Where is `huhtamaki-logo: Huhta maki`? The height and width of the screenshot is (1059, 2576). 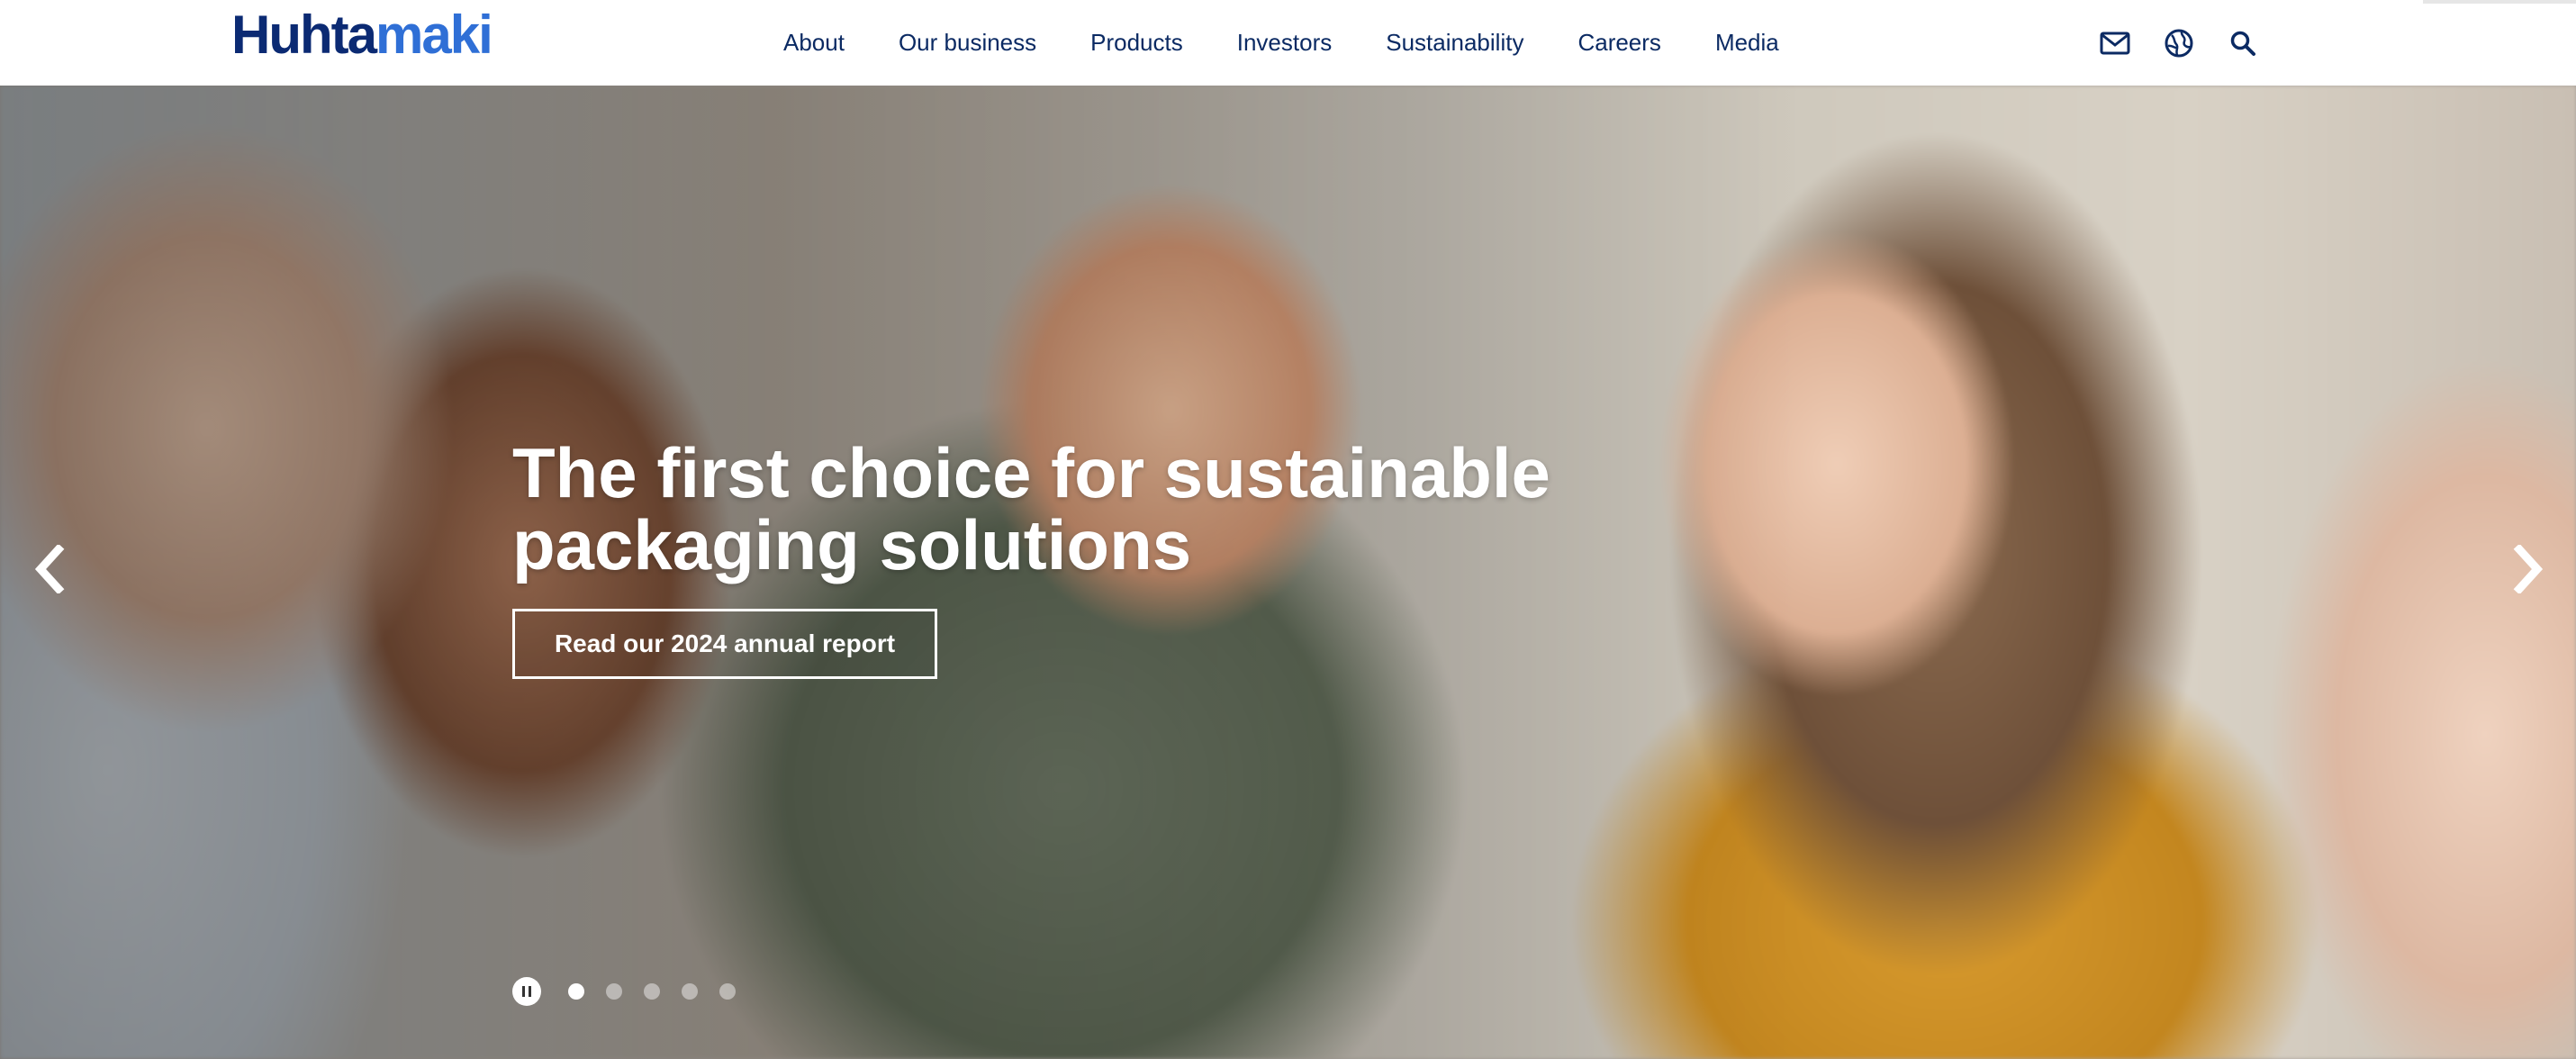
huhtamaki-logo: Huhta maki is located at coordinates (362, 35).